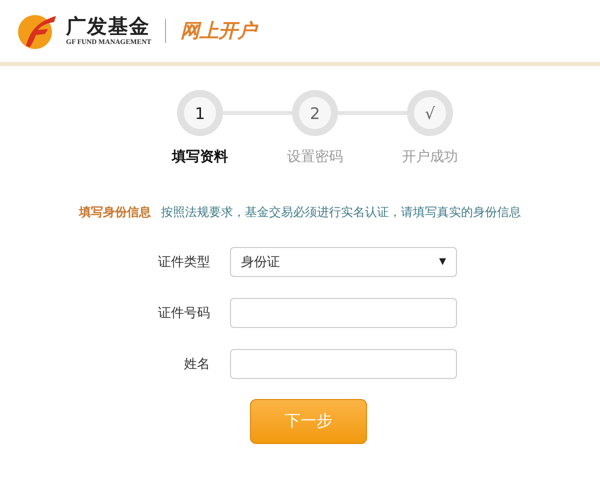 The height and width of the screenshot is (481, 600). Describe the element at coordinates (200, 113) in the screenshot. I see `step-circle: 1` at that location.